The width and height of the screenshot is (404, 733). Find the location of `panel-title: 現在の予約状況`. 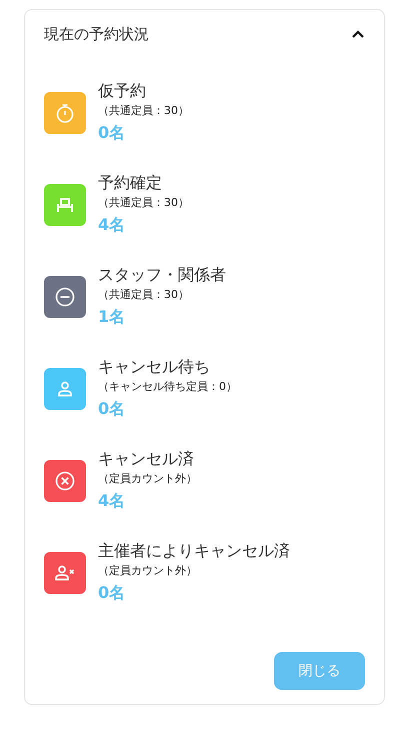

panel-title: 現在の予約状況 is located at coordinates (96, 34).